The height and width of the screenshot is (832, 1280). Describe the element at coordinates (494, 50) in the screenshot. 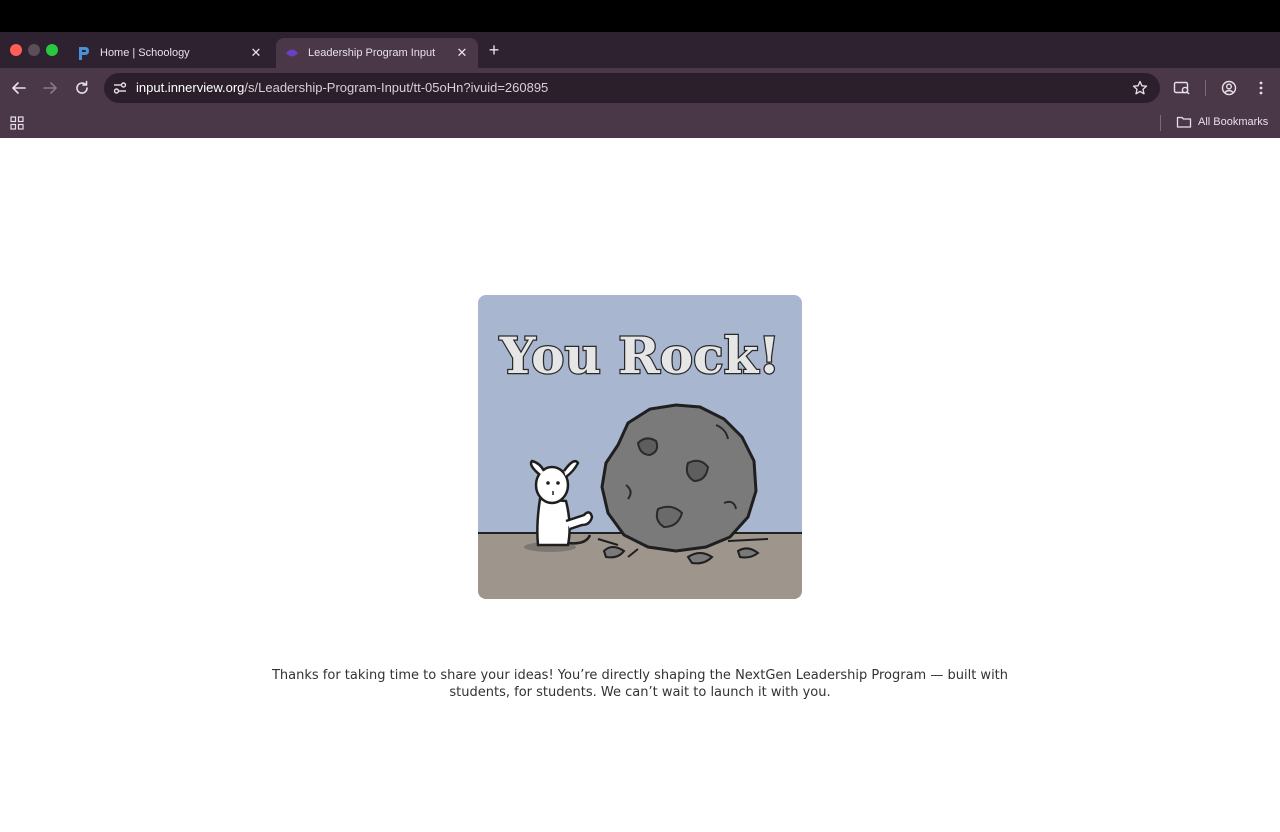

I see `new-tab-button: +` at that location.